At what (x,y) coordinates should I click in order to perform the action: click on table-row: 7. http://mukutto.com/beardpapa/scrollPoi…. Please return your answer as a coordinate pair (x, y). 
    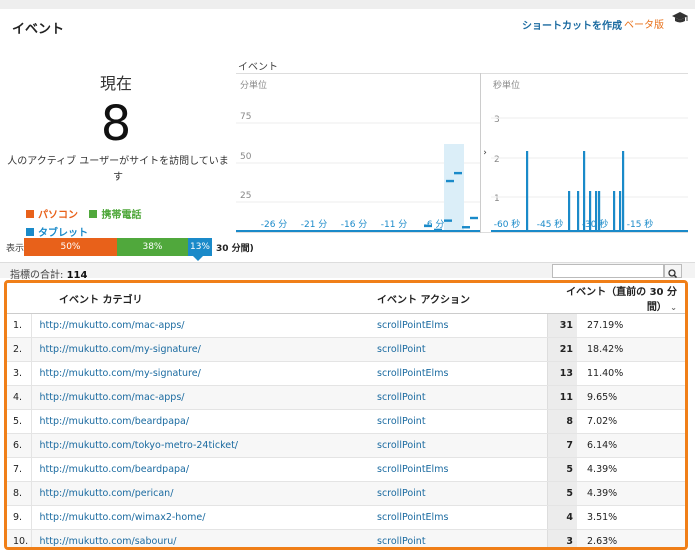
    Looking at the image, I should click on (346, 469).